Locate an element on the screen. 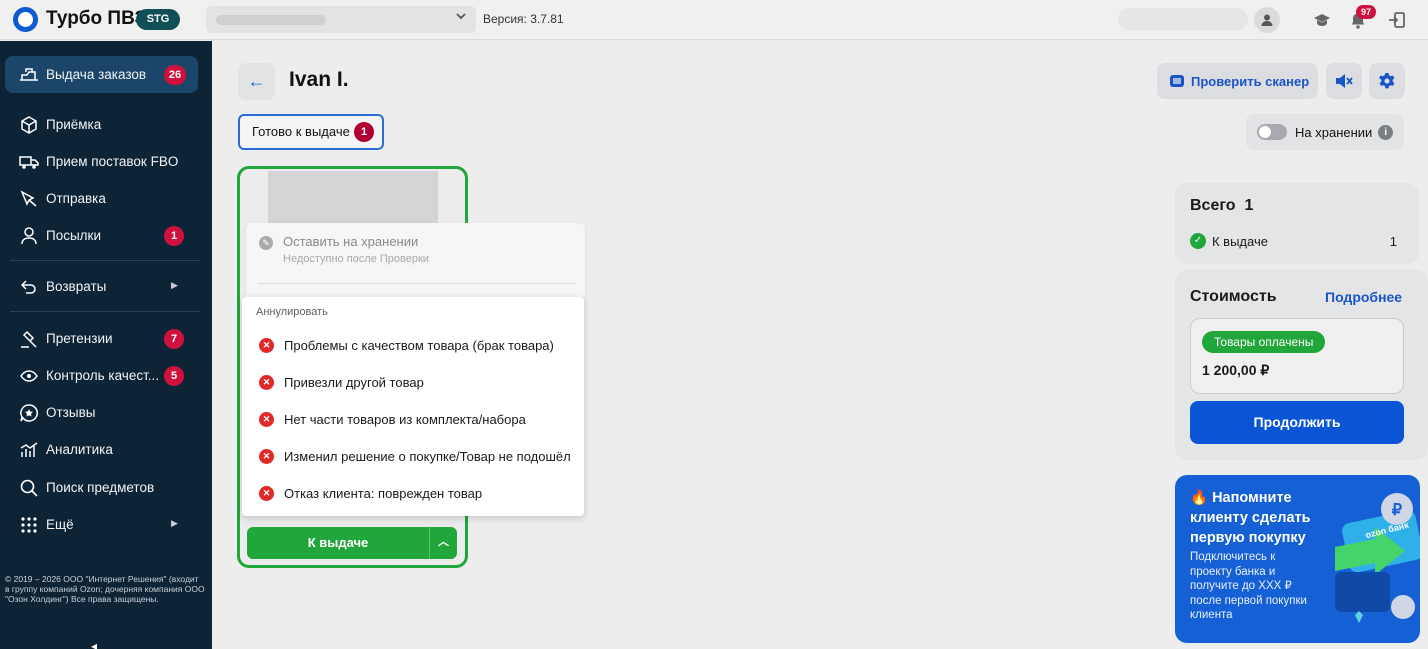 The width and height of the screenshot is (1428, 649). sidebar-item-more: Ещё ▶ is located at coordinates (101, 524).